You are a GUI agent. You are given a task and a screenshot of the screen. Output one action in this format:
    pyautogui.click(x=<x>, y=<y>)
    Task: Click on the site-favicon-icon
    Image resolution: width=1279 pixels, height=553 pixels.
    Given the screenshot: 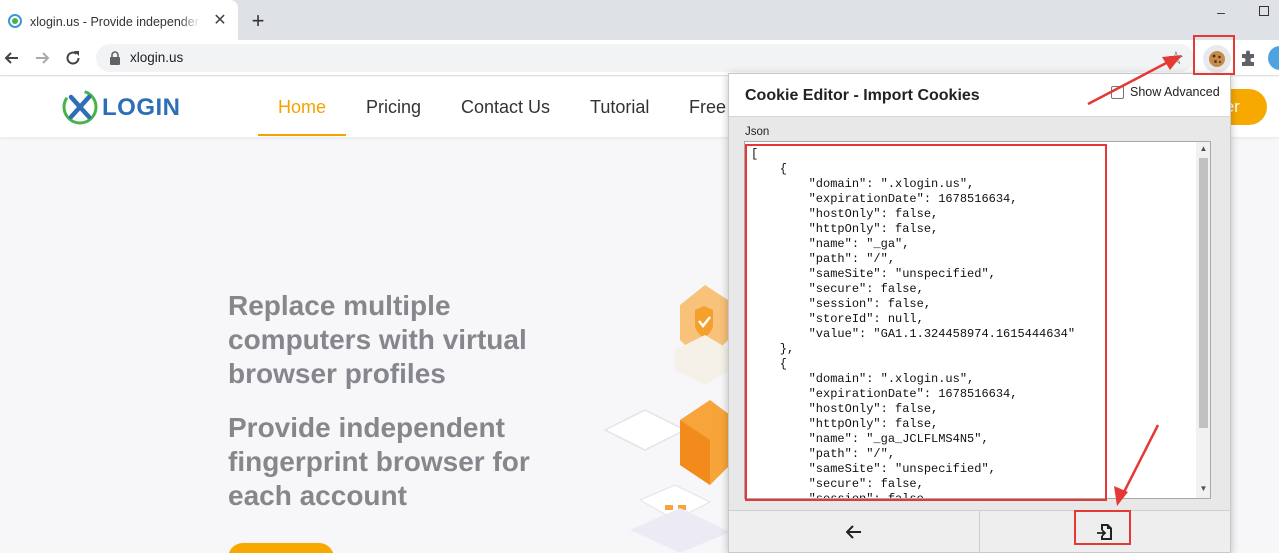 What is the action you would take?
    pyautogui.click(x=15, y=21)
    